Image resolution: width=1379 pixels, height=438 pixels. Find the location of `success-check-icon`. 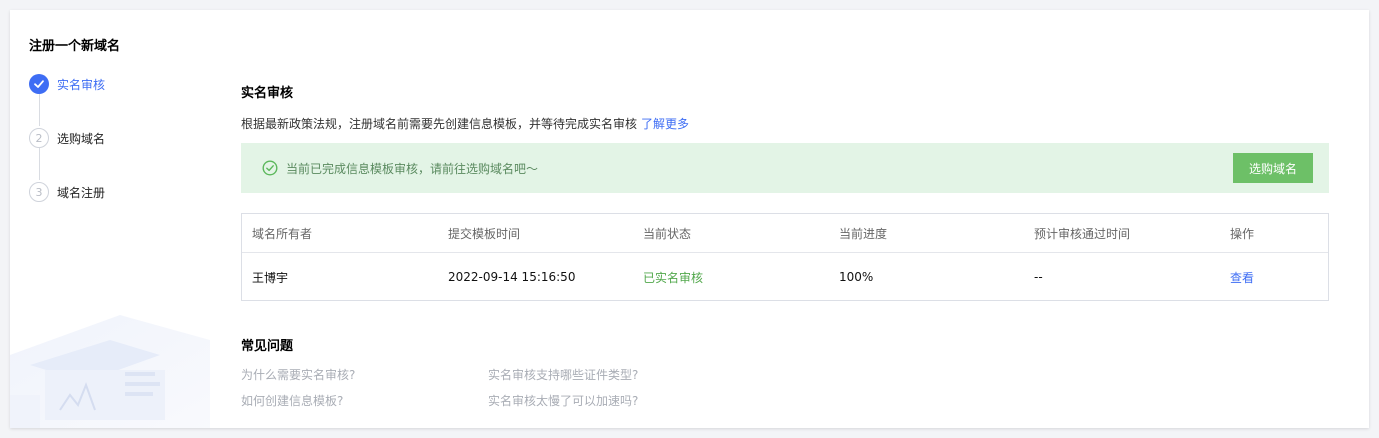

success-check-icon is located at coordinates (270, 168).